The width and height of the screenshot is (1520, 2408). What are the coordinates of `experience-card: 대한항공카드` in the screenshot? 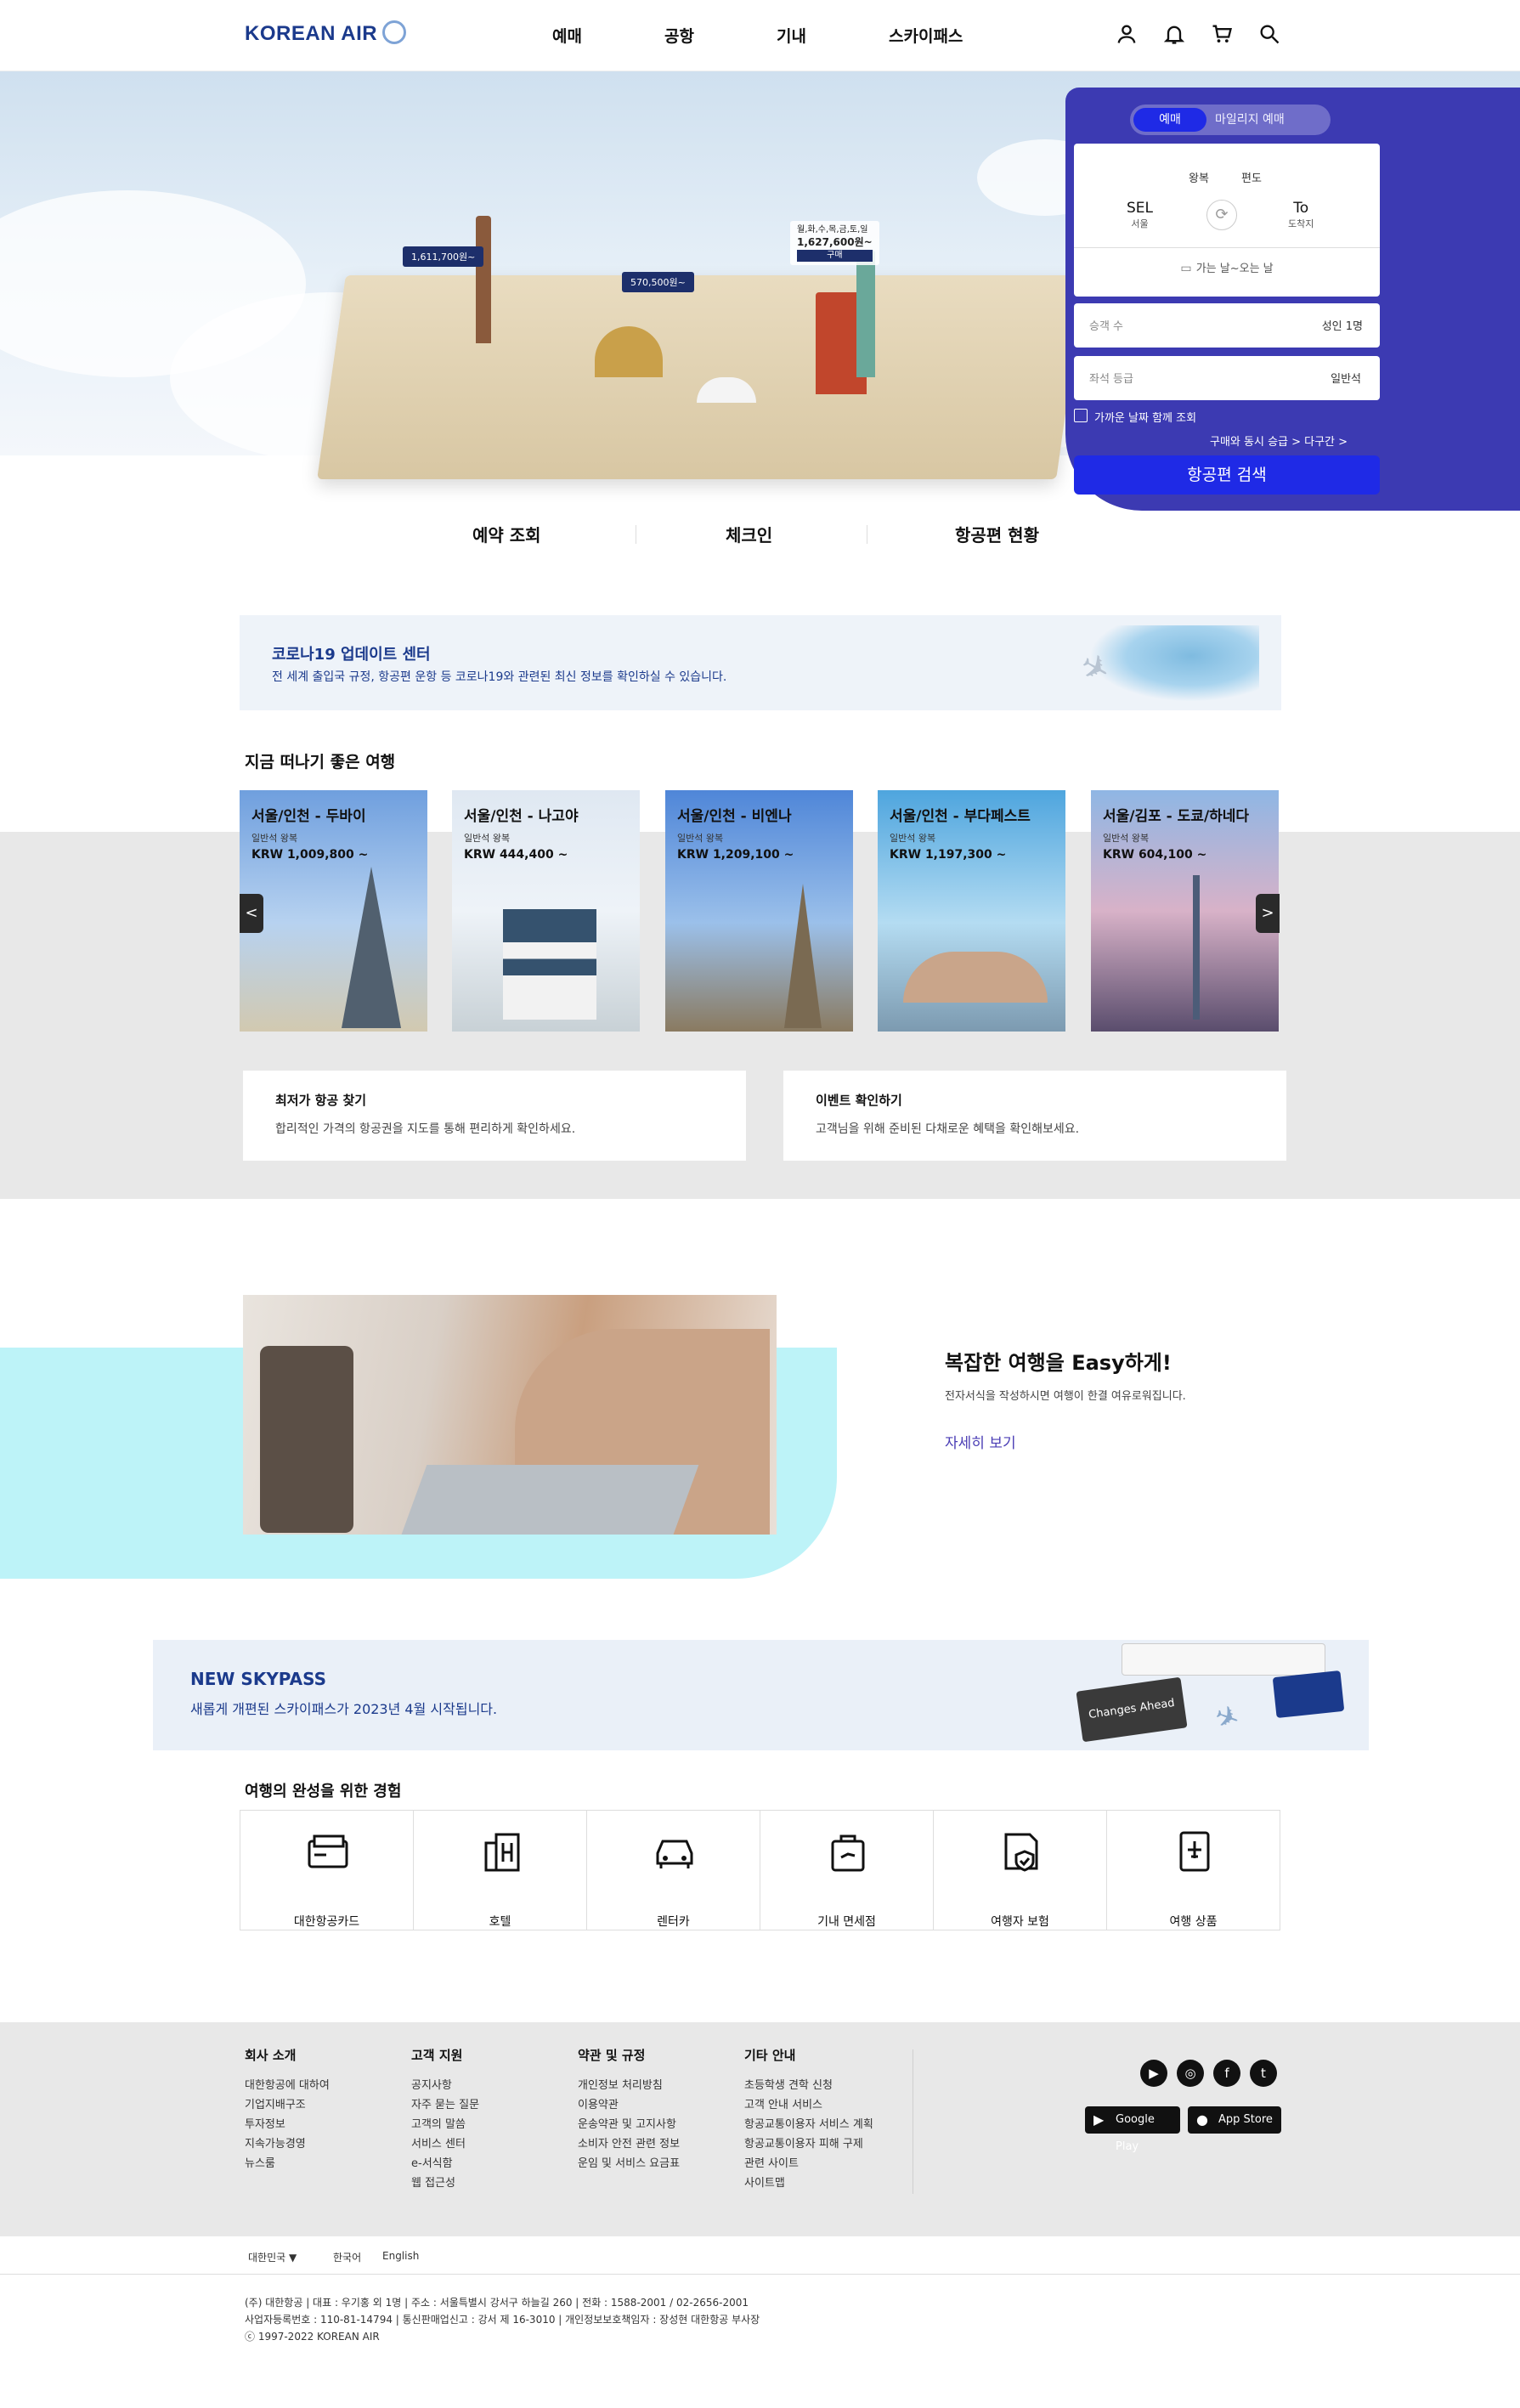 It's located at (327, 1870).